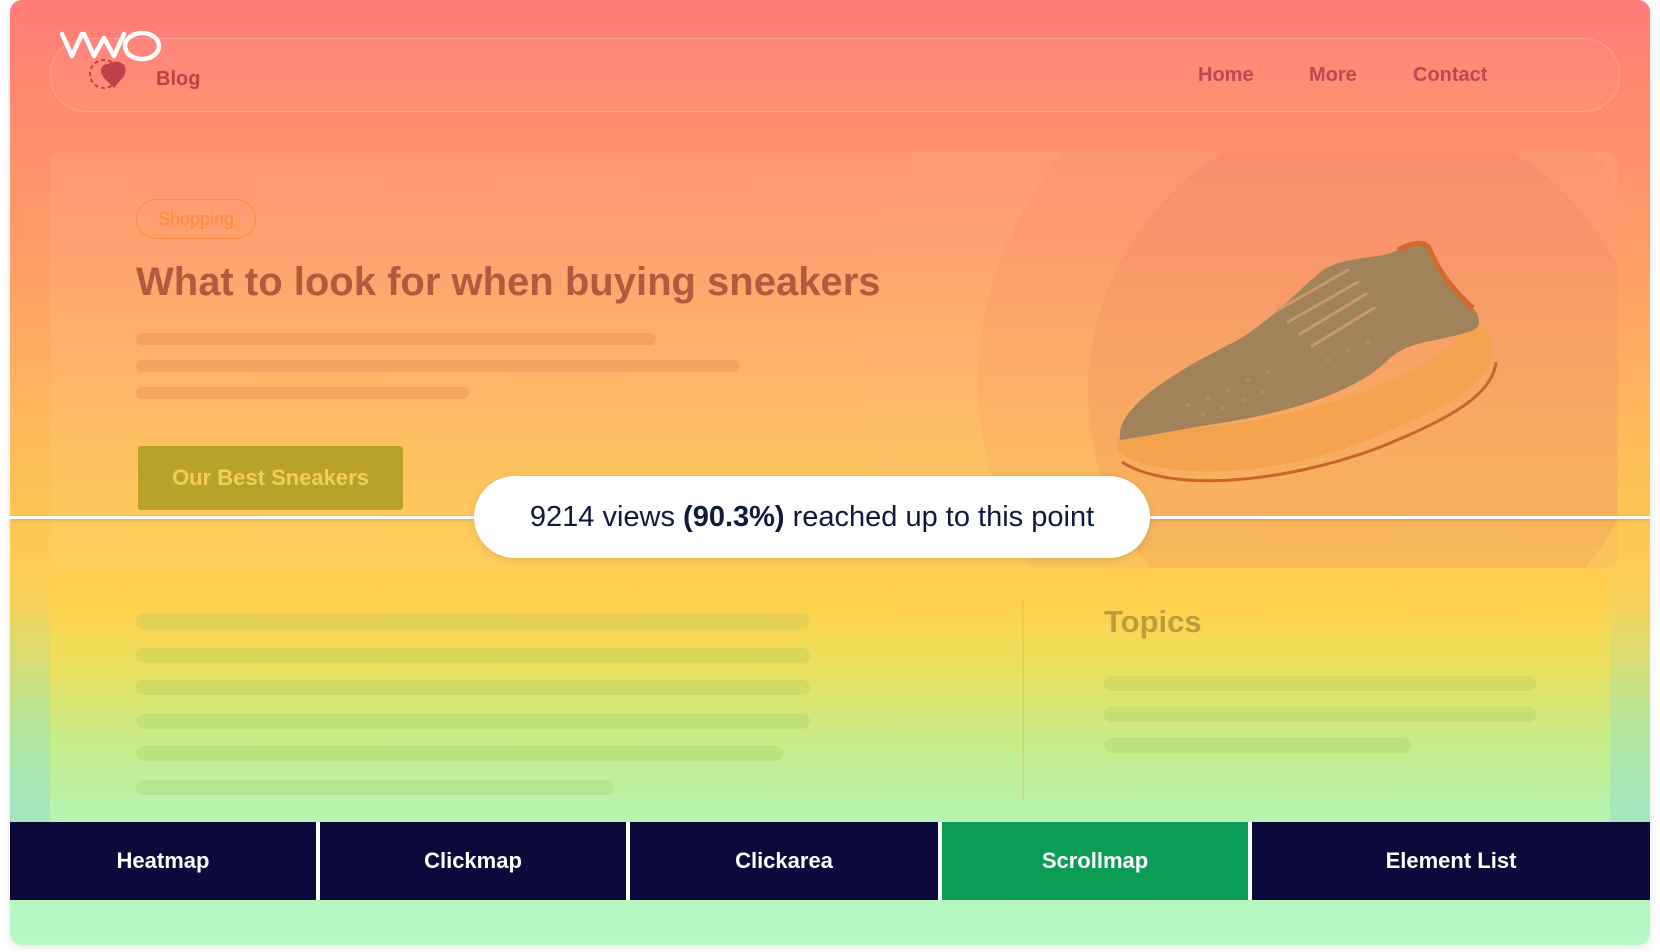 Image resolution: width=1660 pixels, height=952 pixels. I want to click on nav-link-home: Home, so click(1226, 75).